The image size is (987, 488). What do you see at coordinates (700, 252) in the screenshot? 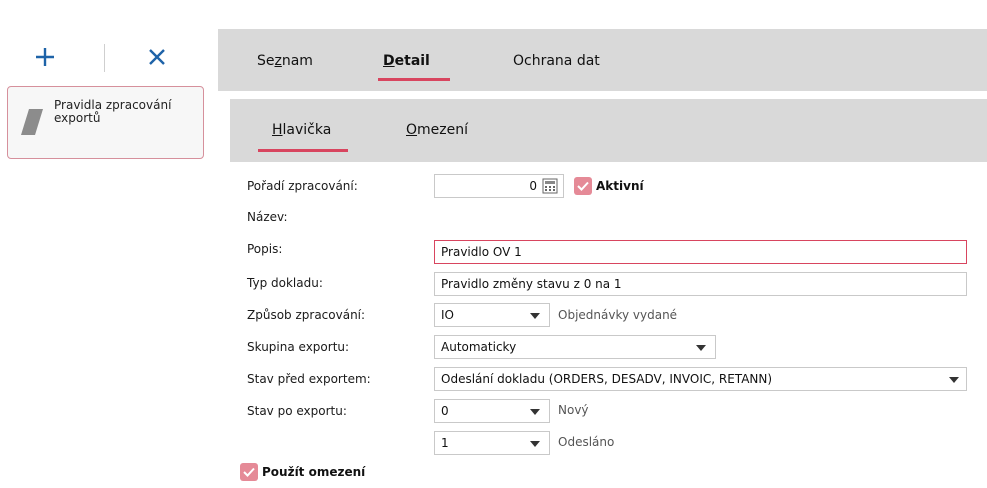
I see `nazev-input: Pravidlo OV 1` at bounding box center [700, 252].